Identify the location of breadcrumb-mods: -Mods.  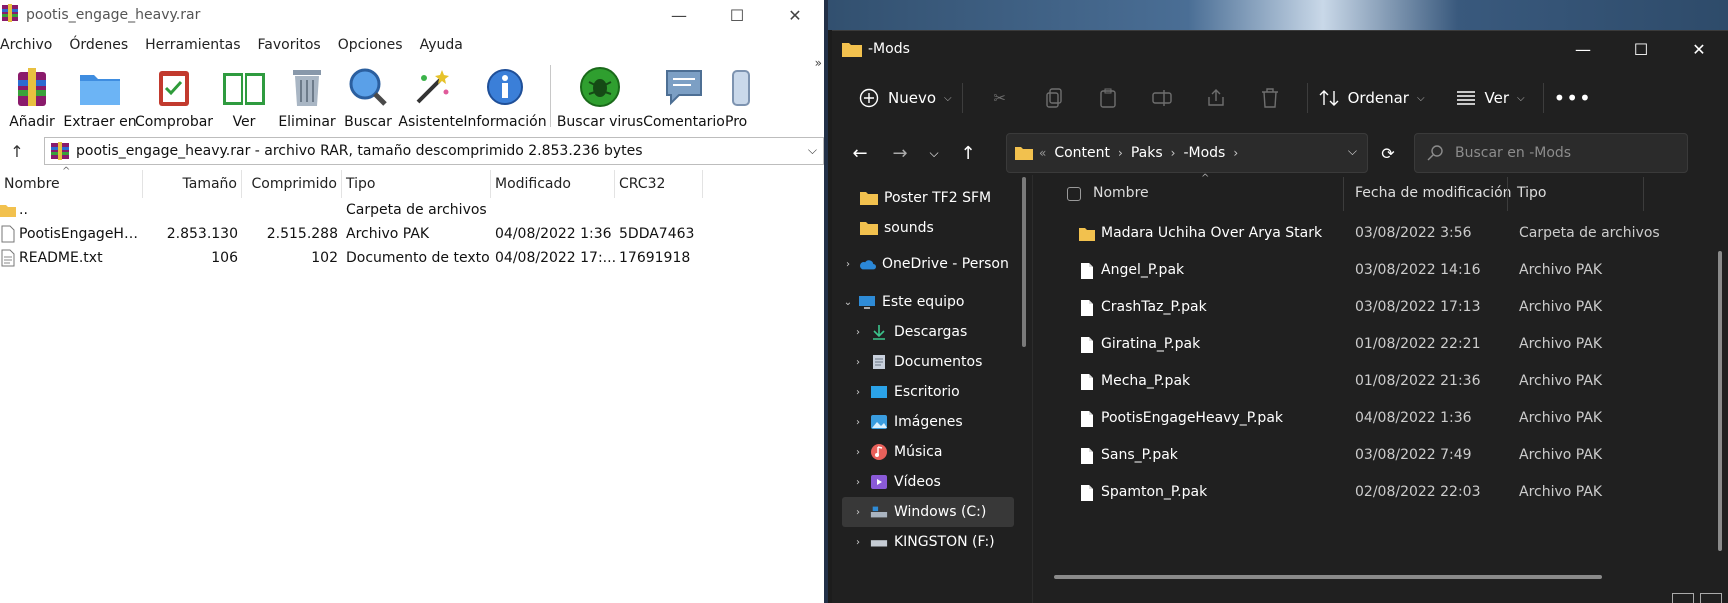
(1204, 153).